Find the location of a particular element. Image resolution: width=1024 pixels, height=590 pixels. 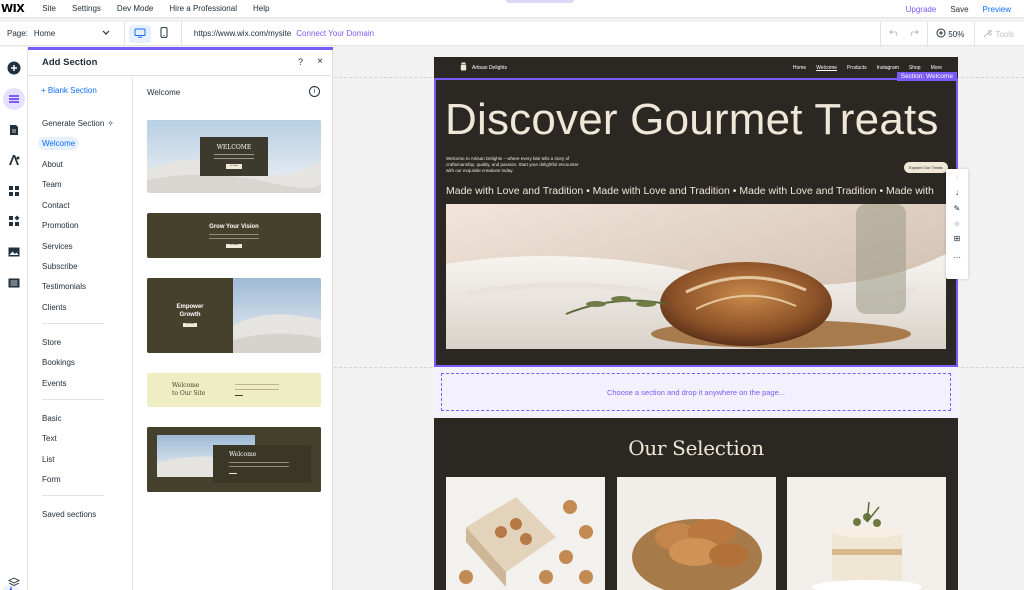

category-services: Services is located at coordinates (57, 246).